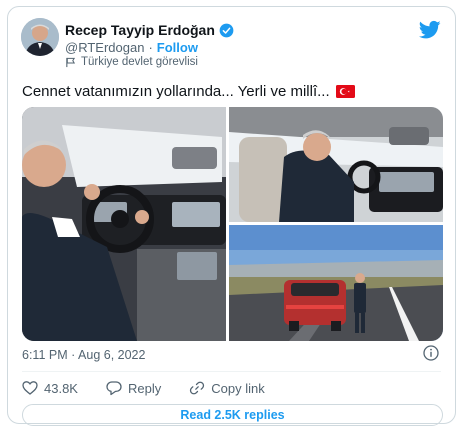 This screenshot has width=463, height=430. What do you see at coordinates (177, 47) in the screenshot?
I see `follow-button: Follow` at bounding box center [177, 47].